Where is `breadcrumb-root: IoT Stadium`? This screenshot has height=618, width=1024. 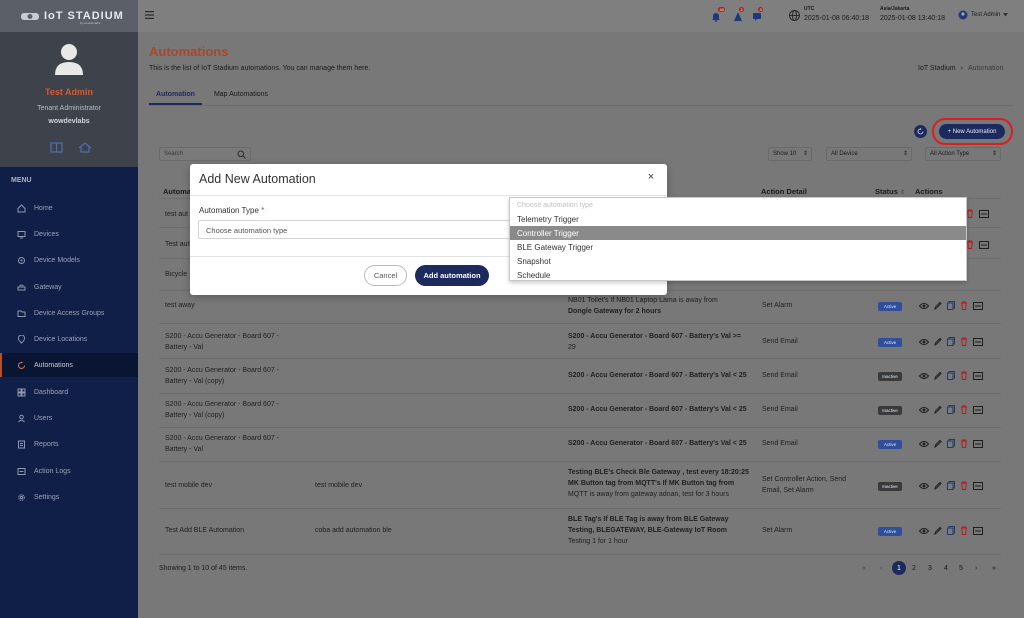 breadcrumb-root: IoT Stadium is located at coordinates (937, 68).